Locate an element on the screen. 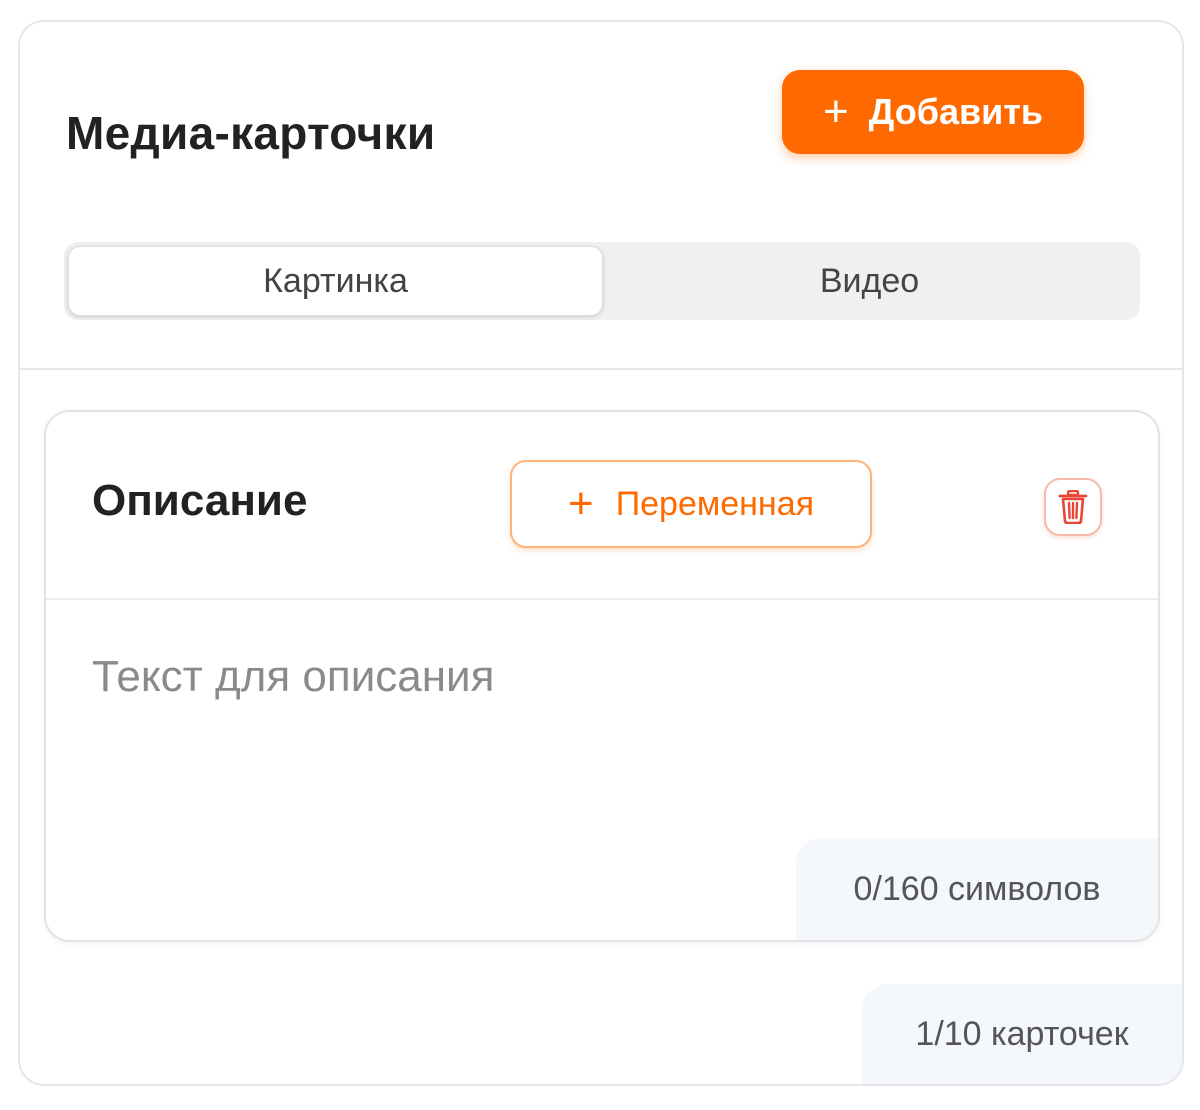  media-type-switch: Картинка Видео is located at coordinates (602, 281).